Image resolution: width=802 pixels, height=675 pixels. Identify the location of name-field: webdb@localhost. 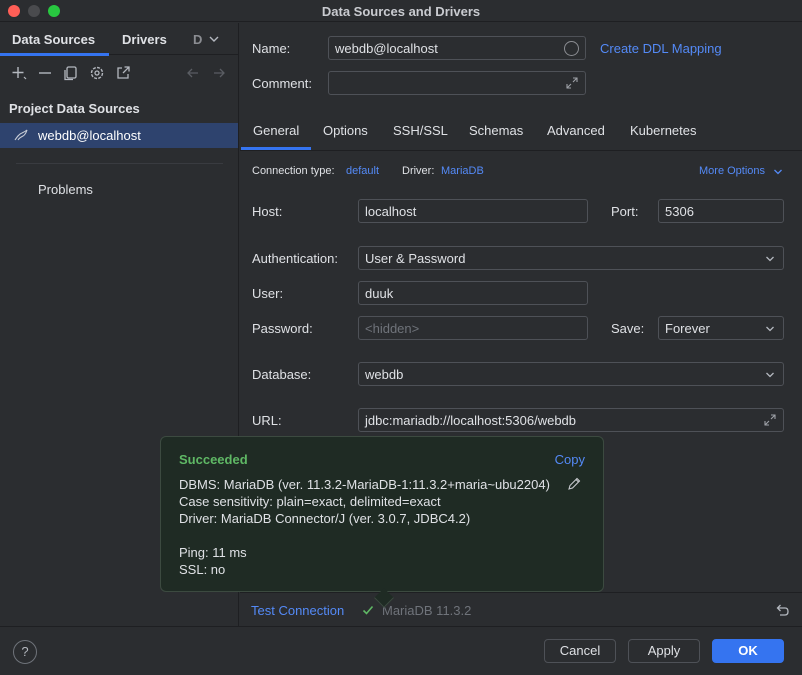
(457, 48).